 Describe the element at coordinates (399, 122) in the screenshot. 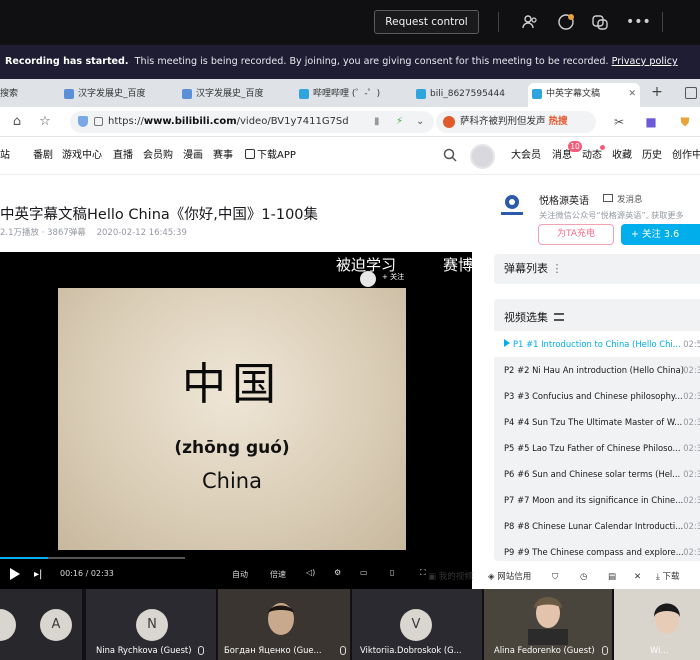

I see `lightning-icon: ⚡` at that location.